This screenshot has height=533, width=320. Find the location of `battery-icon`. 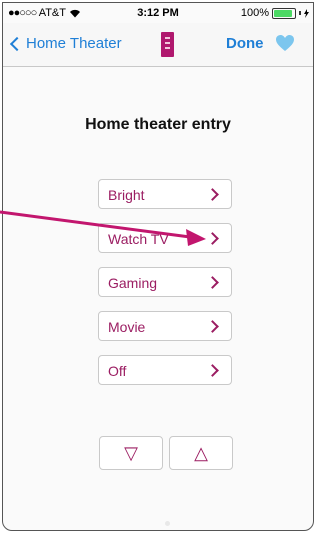

battery-icon is located at coordinates (284, 13).